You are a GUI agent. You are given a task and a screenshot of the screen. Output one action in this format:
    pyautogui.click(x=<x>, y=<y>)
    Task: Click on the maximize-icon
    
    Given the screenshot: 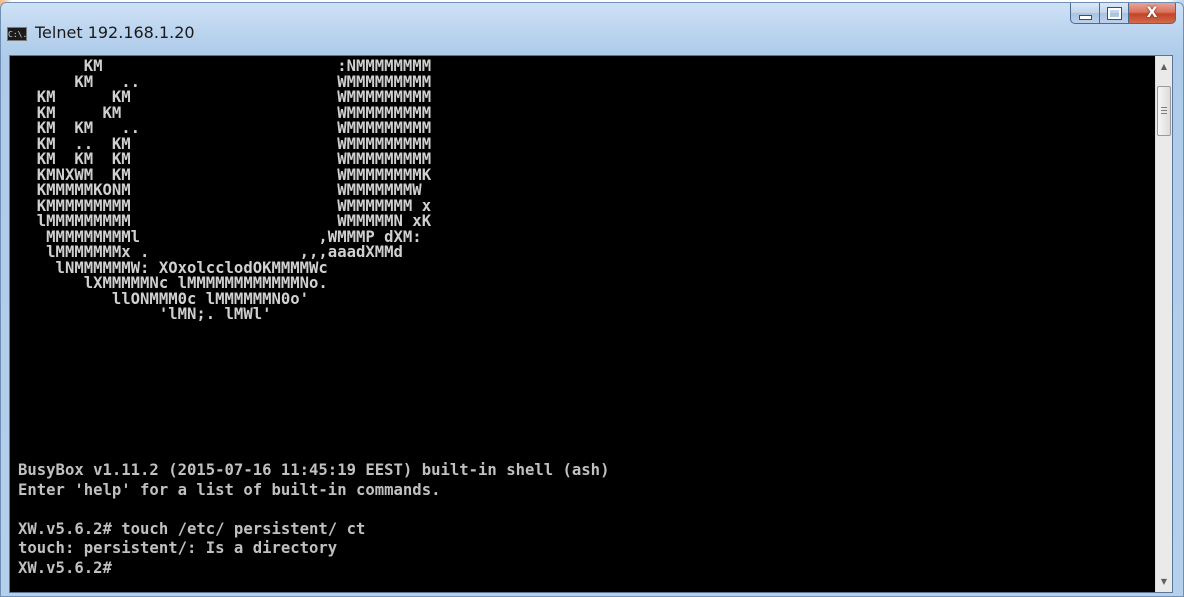 What is the action you would take?
    pyautogui.click(x=1114, y=13)
    